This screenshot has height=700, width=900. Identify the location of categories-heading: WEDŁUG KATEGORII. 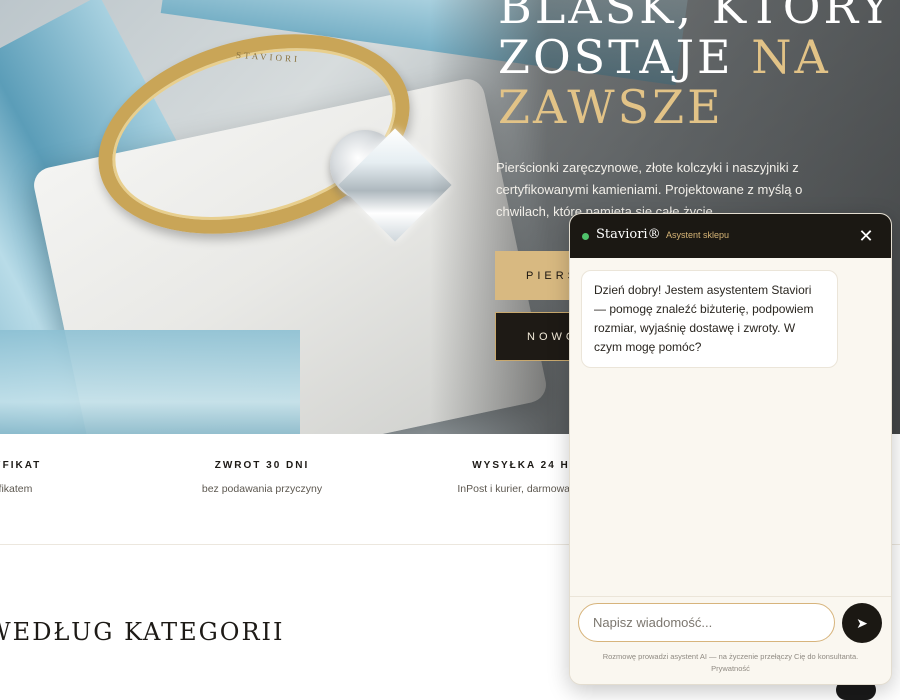
(142, 632).